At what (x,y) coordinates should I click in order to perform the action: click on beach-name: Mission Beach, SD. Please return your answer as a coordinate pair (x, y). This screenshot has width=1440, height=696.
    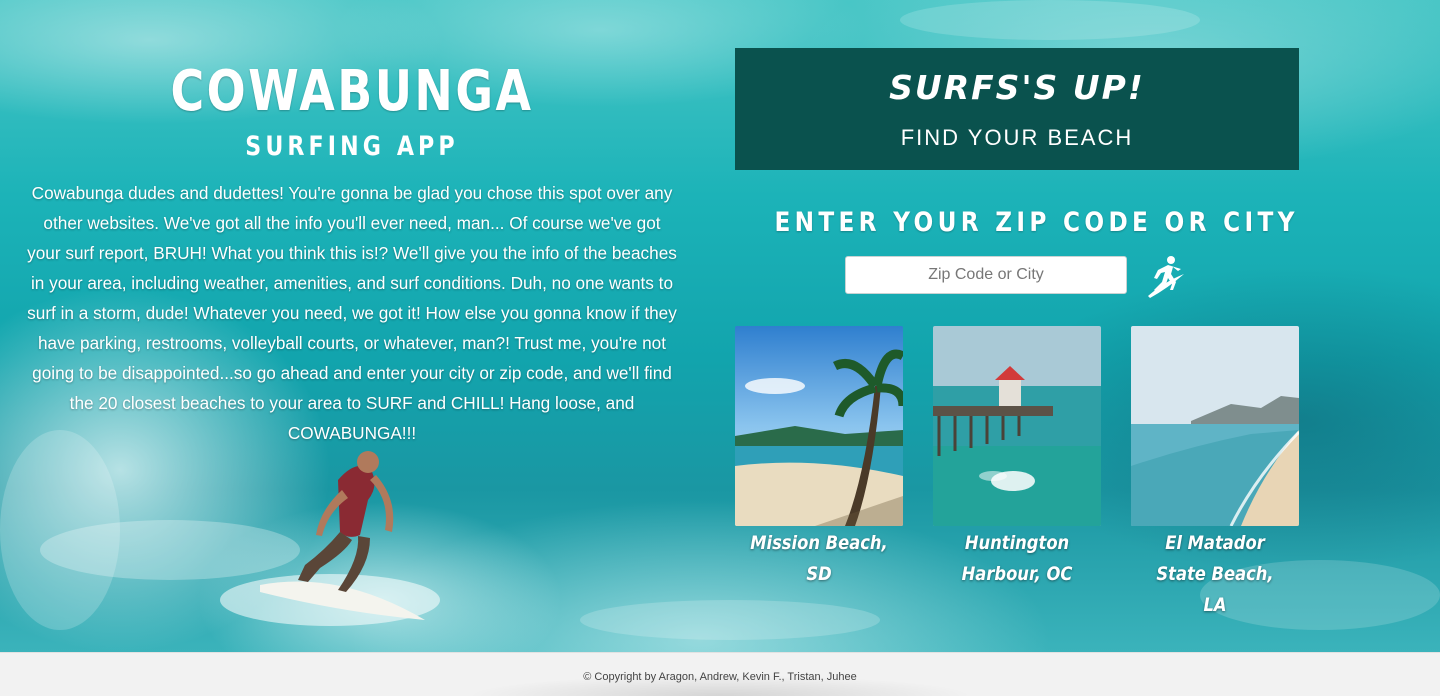
    Looking at the image, I should click on (819, 558).